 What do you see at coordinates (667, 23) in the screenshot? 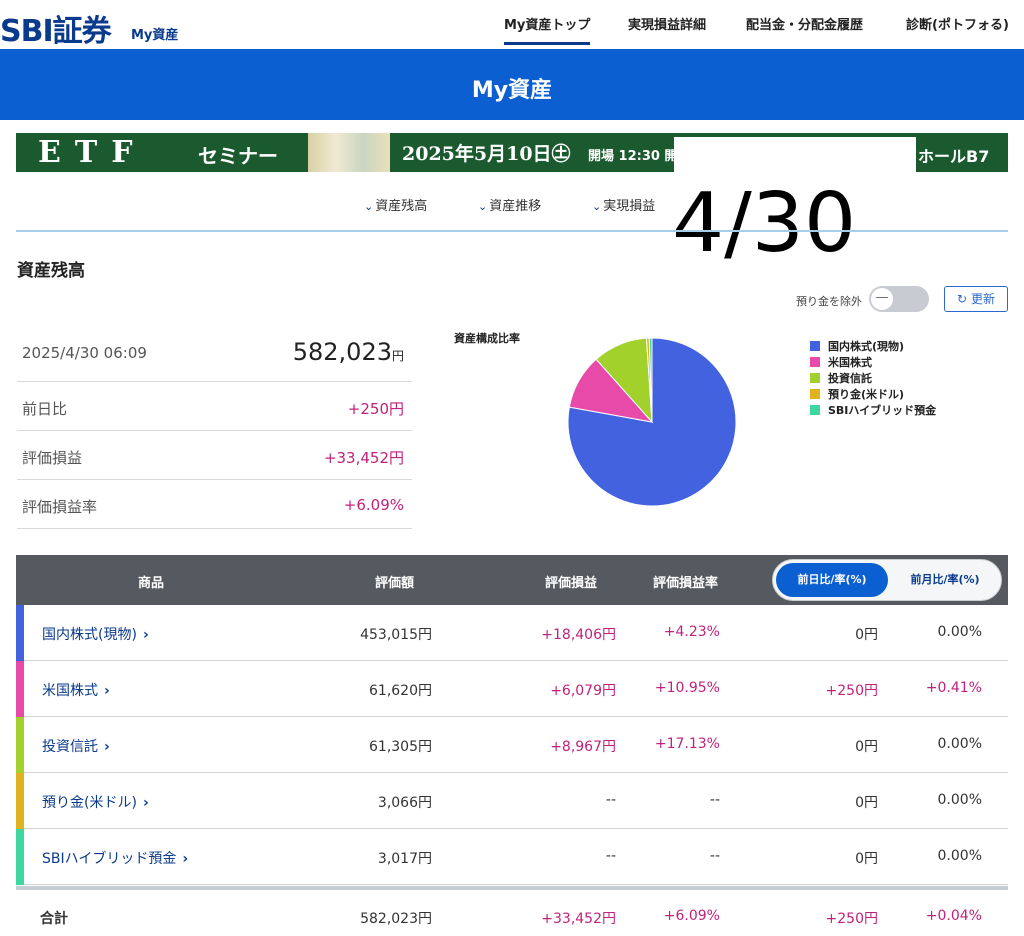
I see `nav-realized-gain-detail: 実現損益詳細` at bounding box center [667, 23].